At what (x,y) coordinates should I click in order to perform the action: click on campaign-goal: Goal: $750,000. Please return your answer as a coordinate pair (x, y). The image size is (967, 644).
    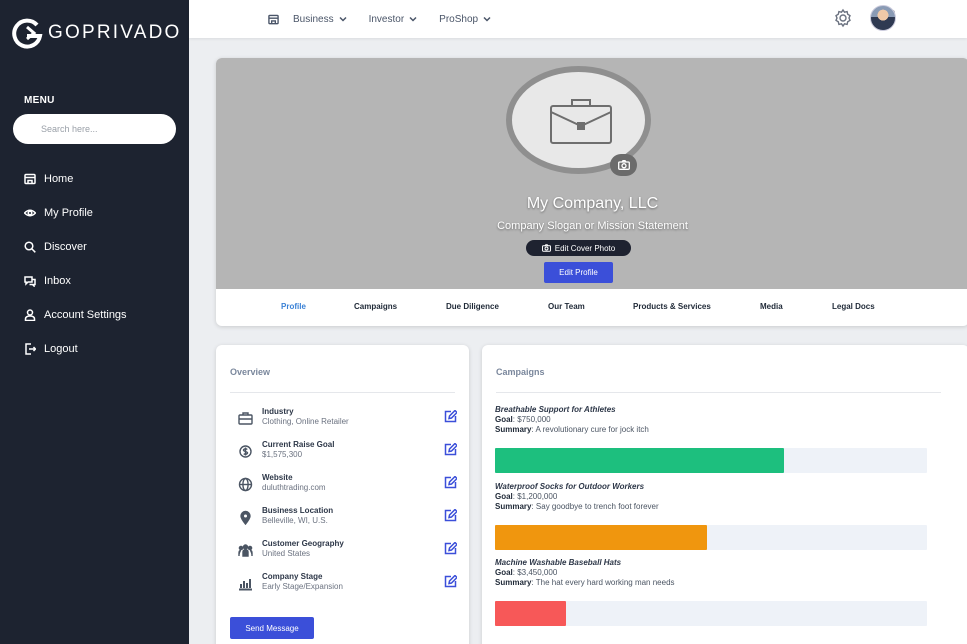
    Looking at the image, I should click on (523, 419).